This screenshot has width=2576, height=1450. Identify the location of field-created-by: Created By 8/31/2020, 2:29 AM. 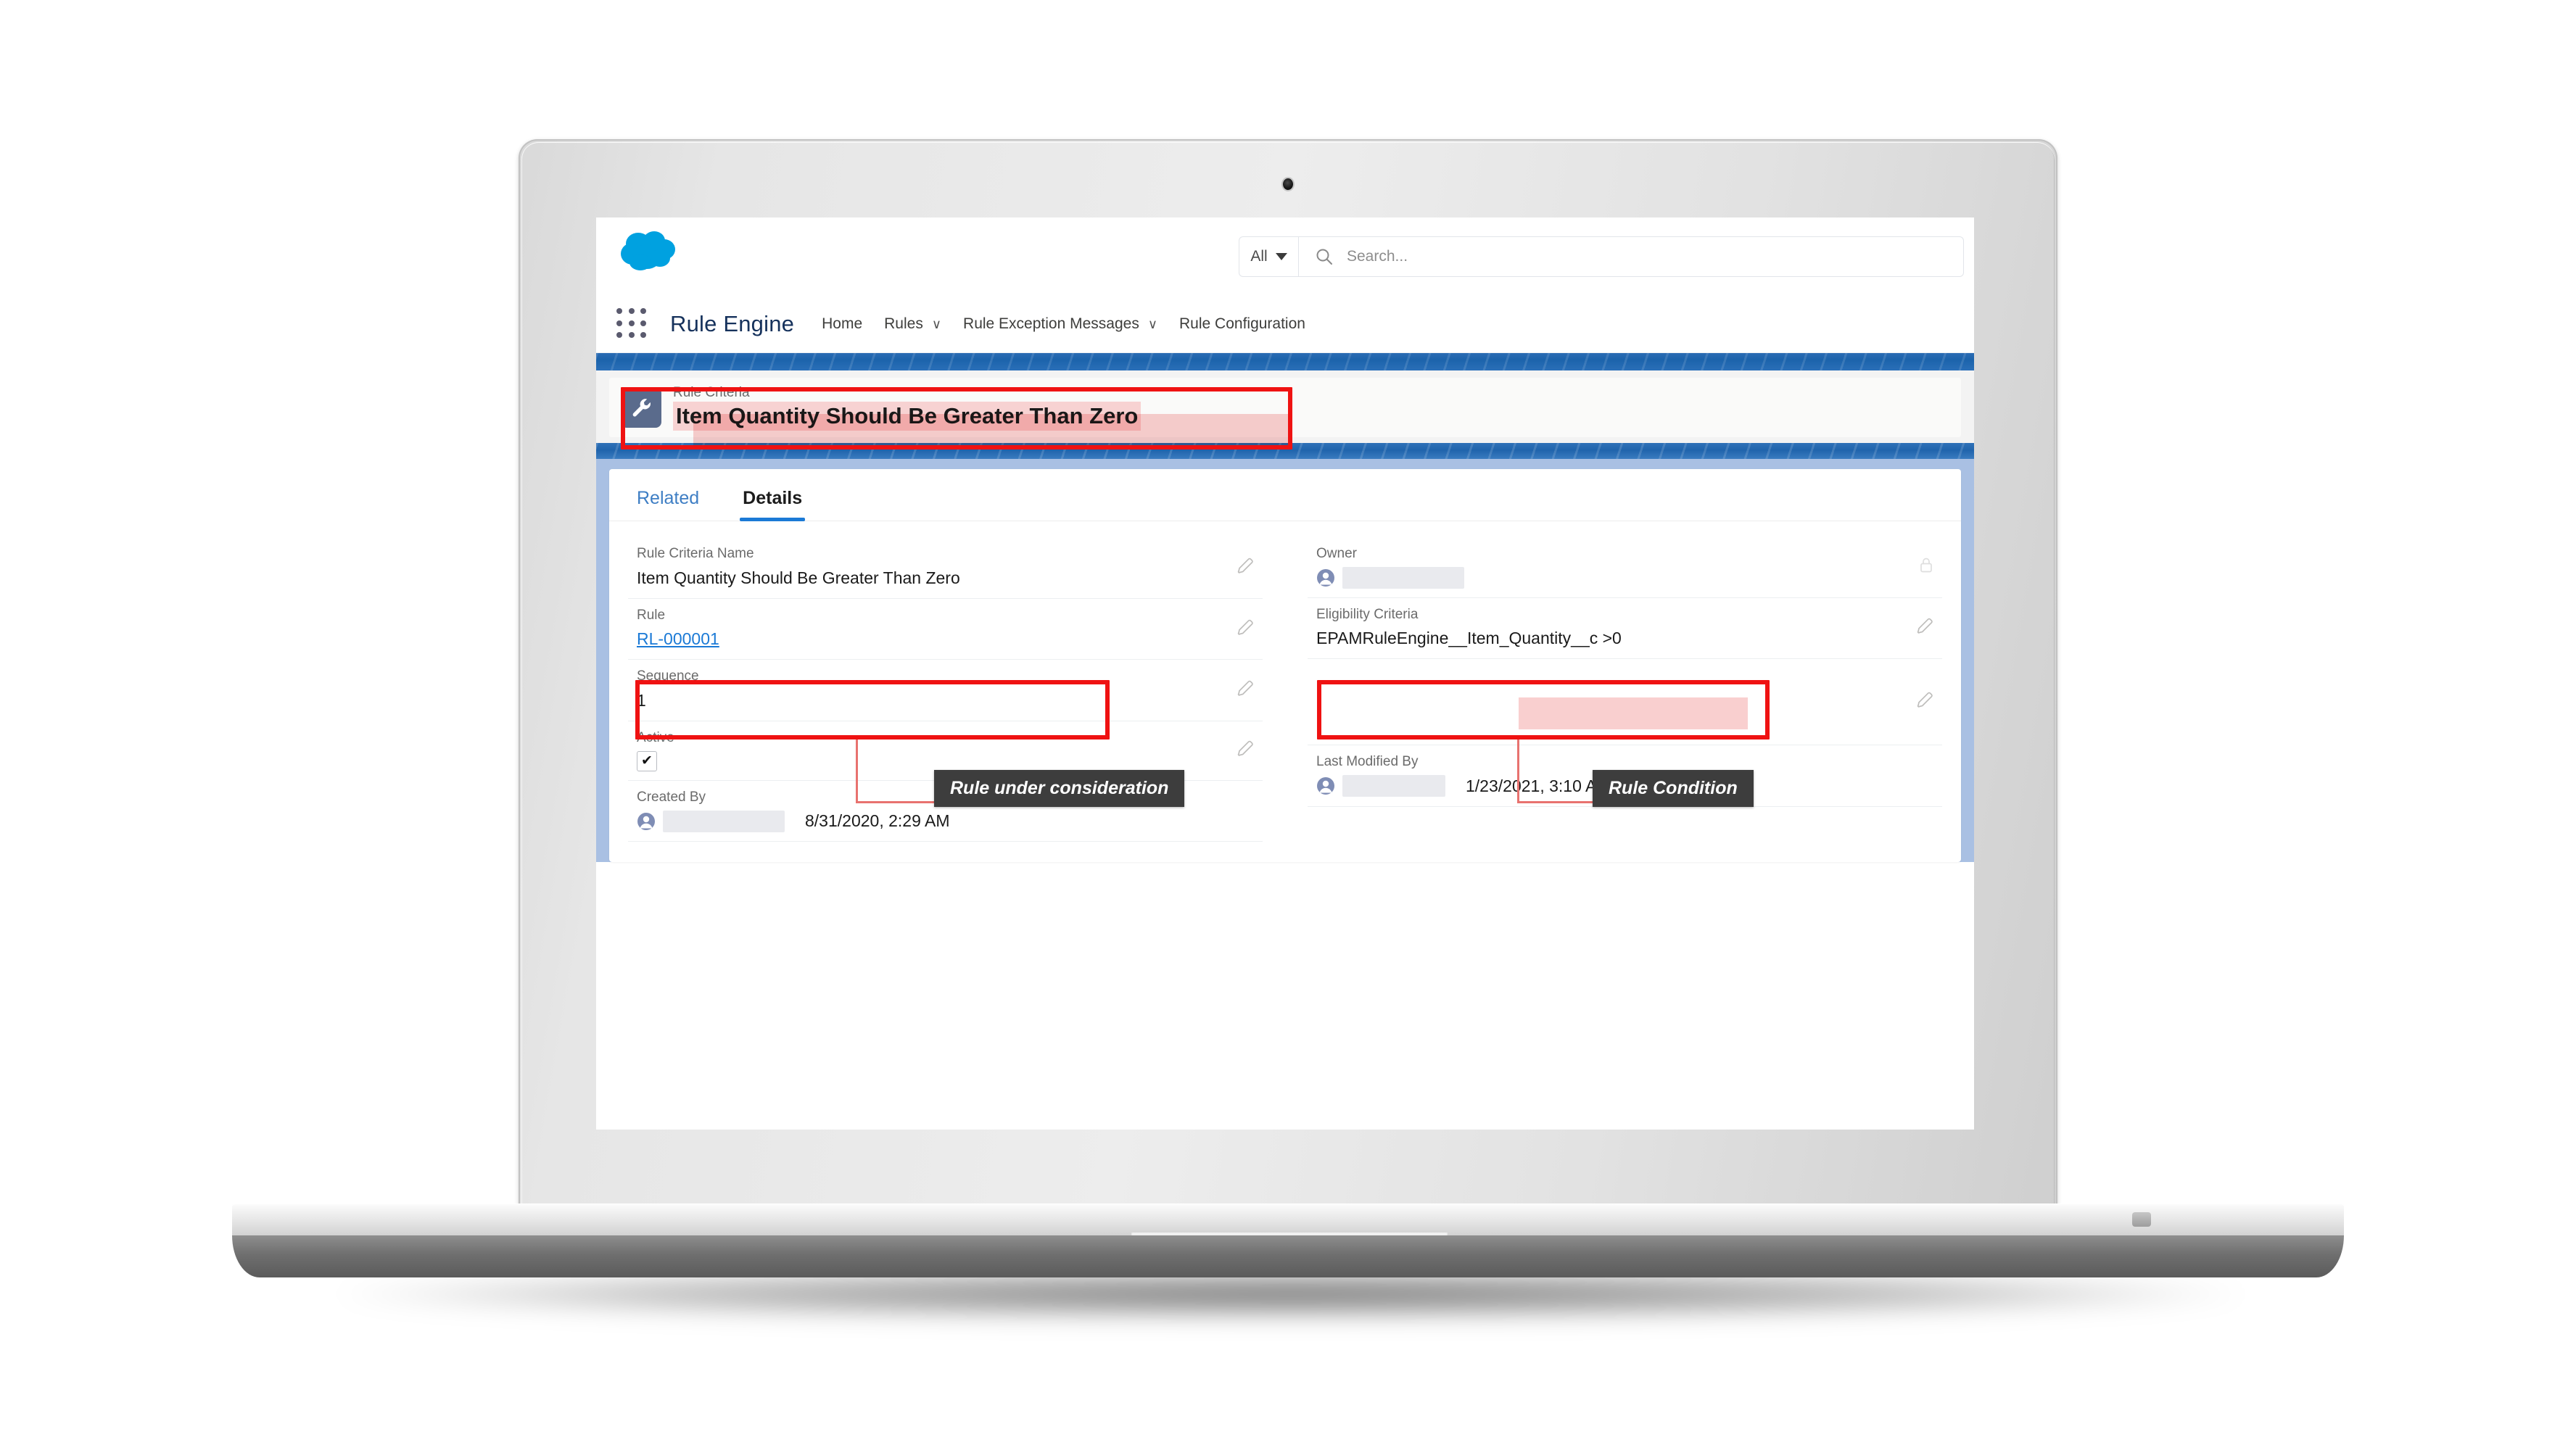
(945, 811).